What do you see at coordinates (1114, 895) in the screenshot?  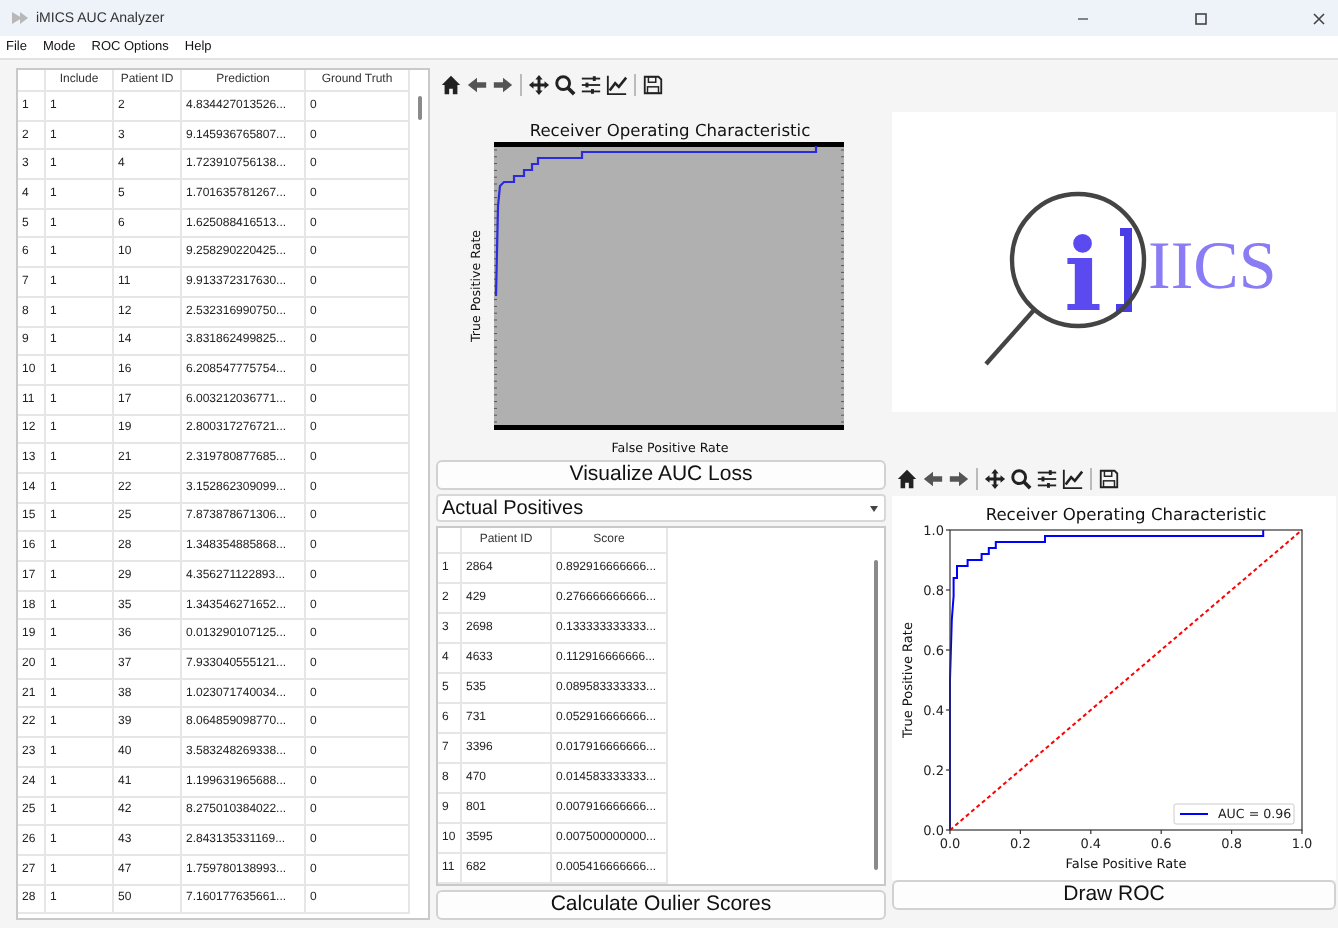 I see `draw-roc-button: Draw ROC` at bounding box center [1114, 895].